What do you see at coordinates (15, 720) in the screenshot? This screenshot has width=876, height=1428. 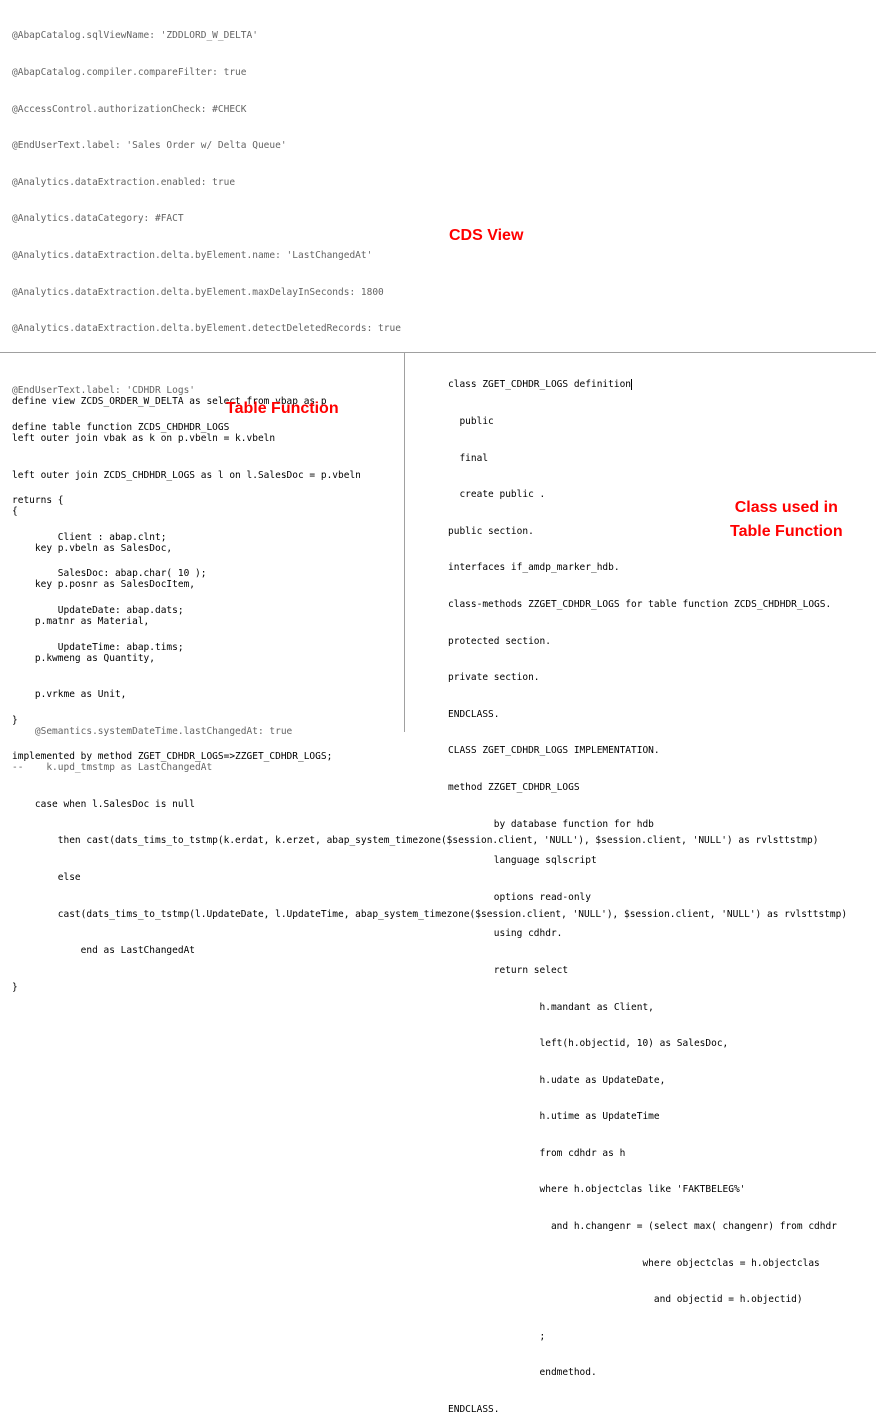 I see `code-line: }` at bounding box center [15, 720].